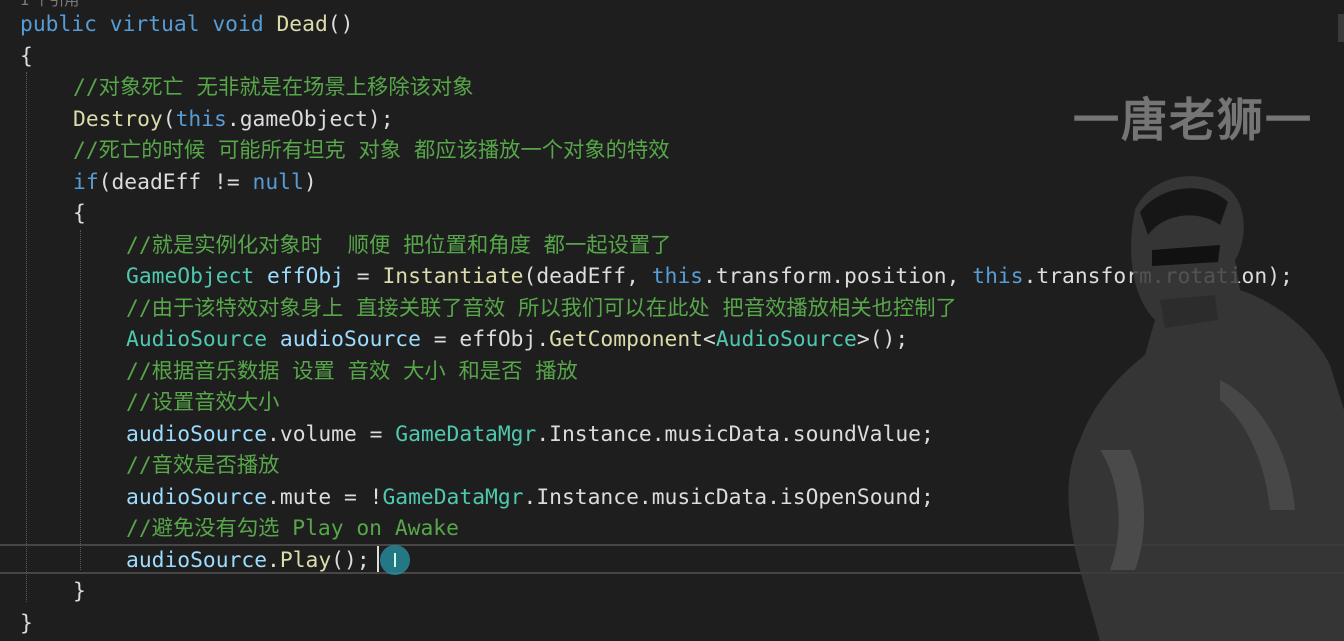 This screenshot has height=641, width=1344. What do you see at coordinates (378, 559) in the screenshot?
I see `text-caret` at bounding box center [378, 559].